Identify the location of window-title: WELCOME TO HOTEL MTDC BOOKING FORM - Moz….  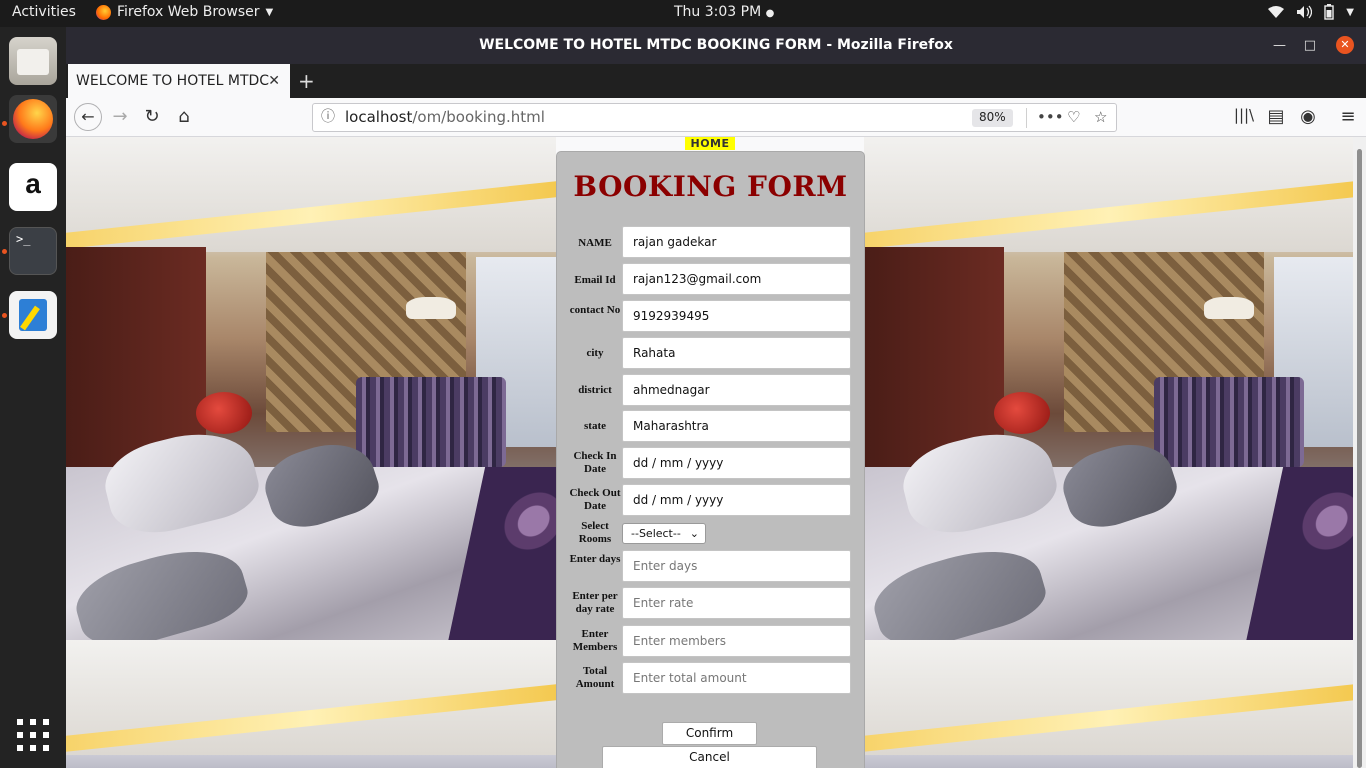
(716, 45).